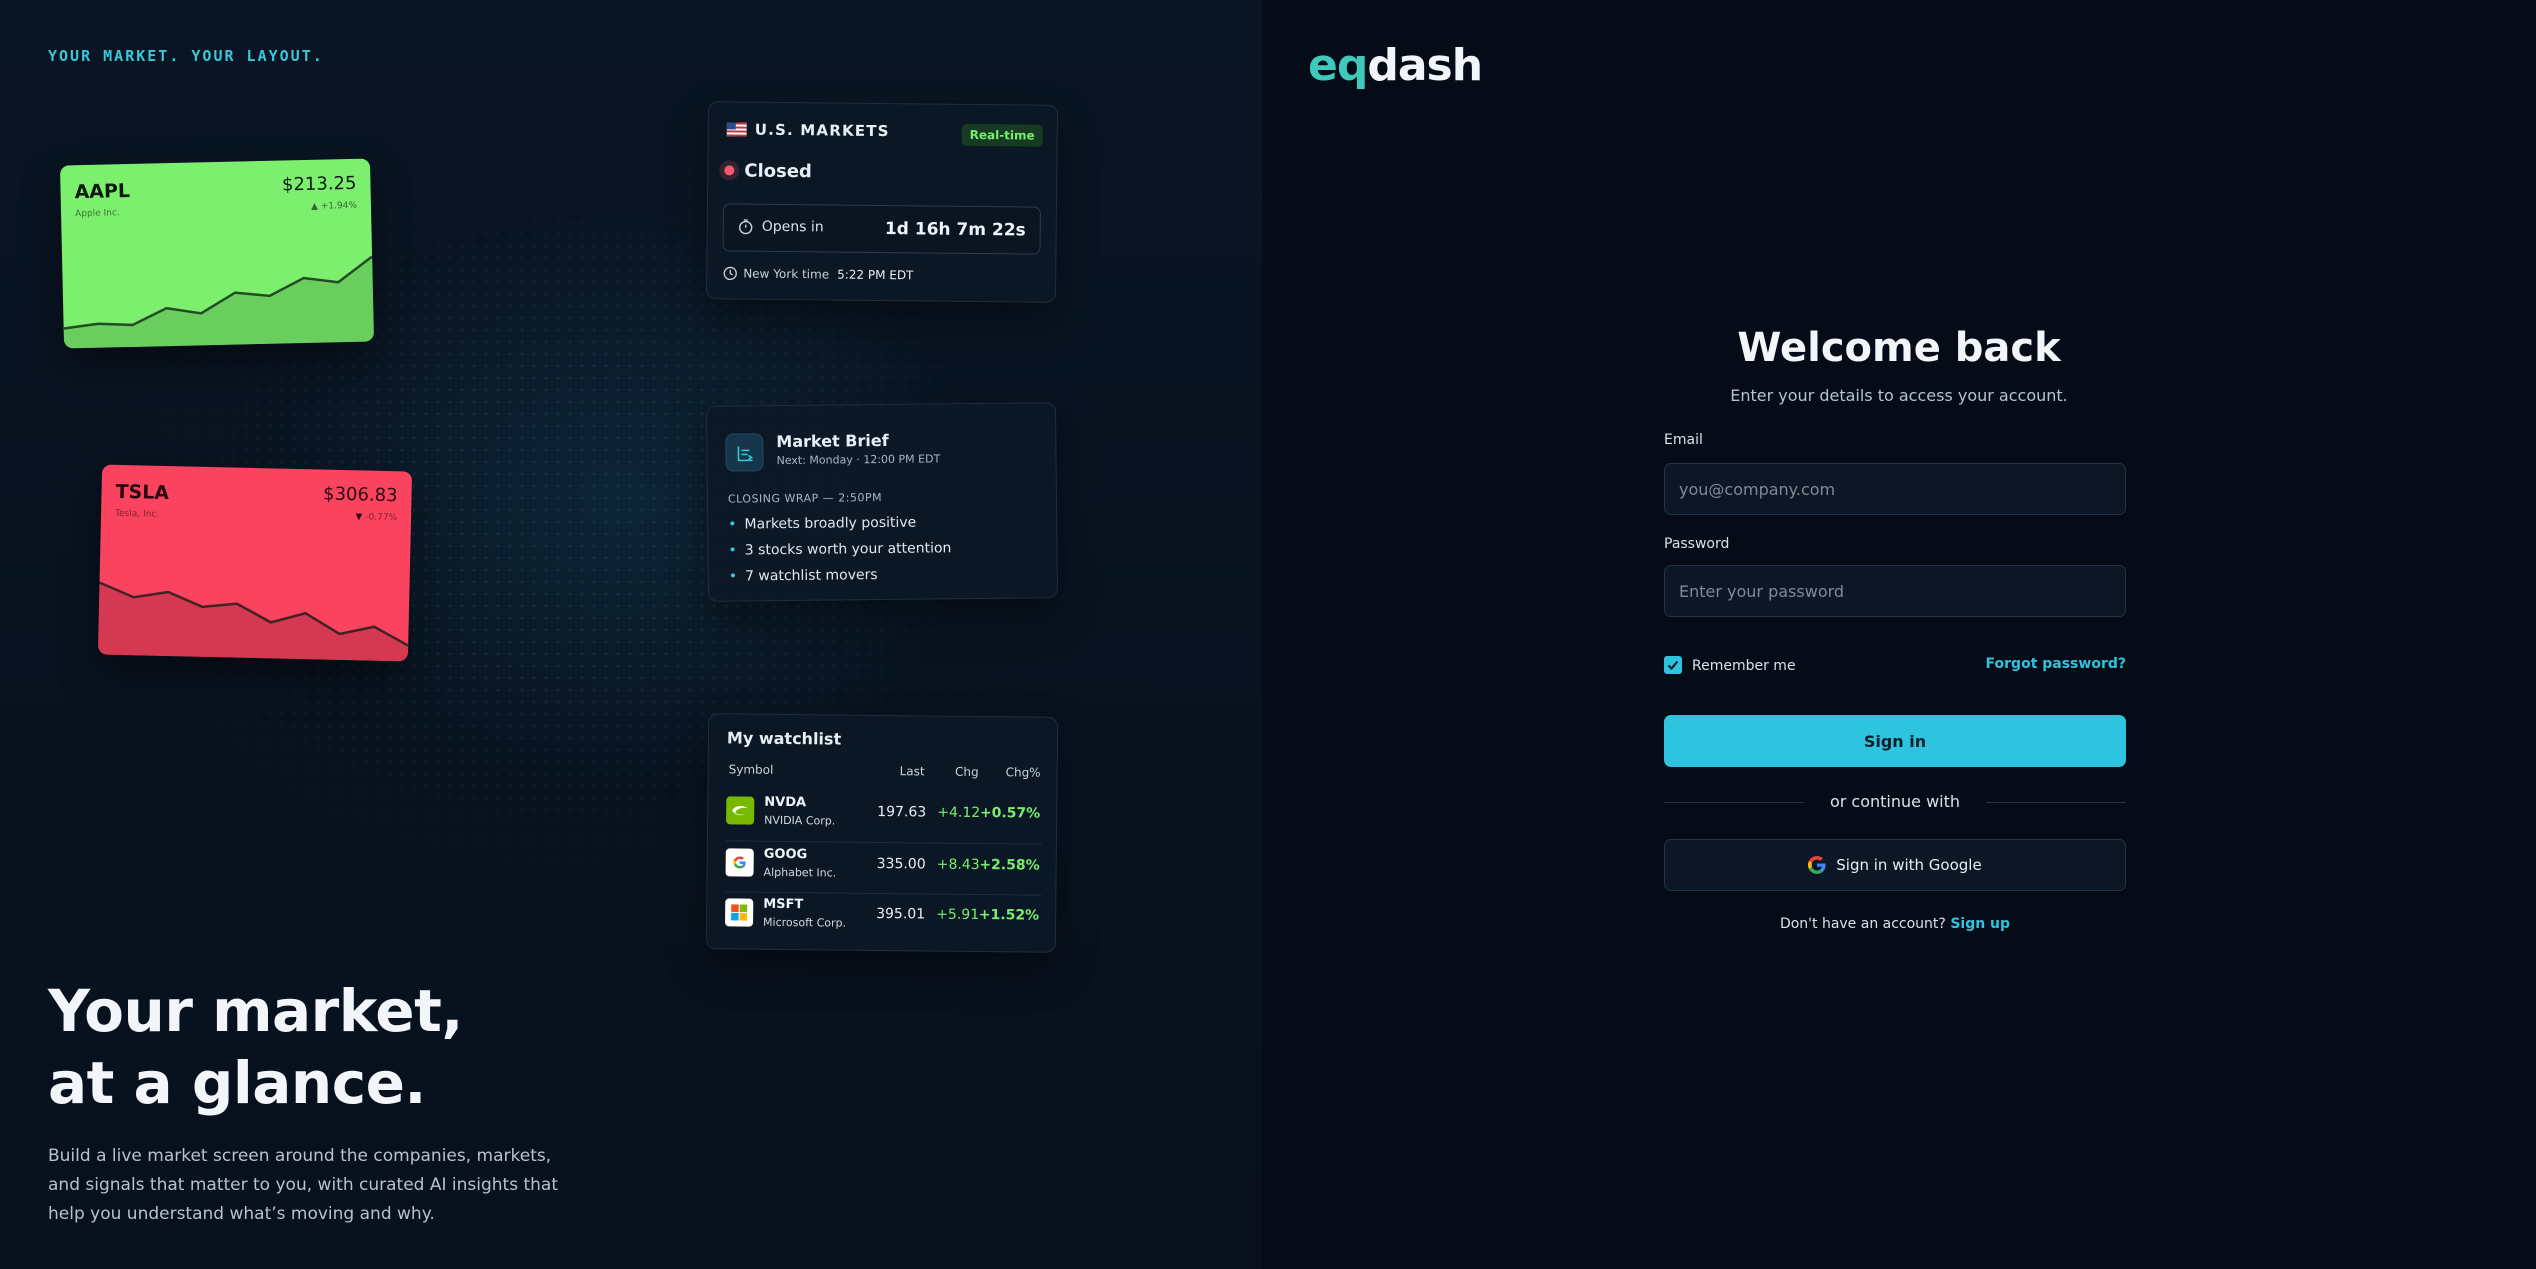  I want to click on stock-price: $213.25, so click(319, 184).